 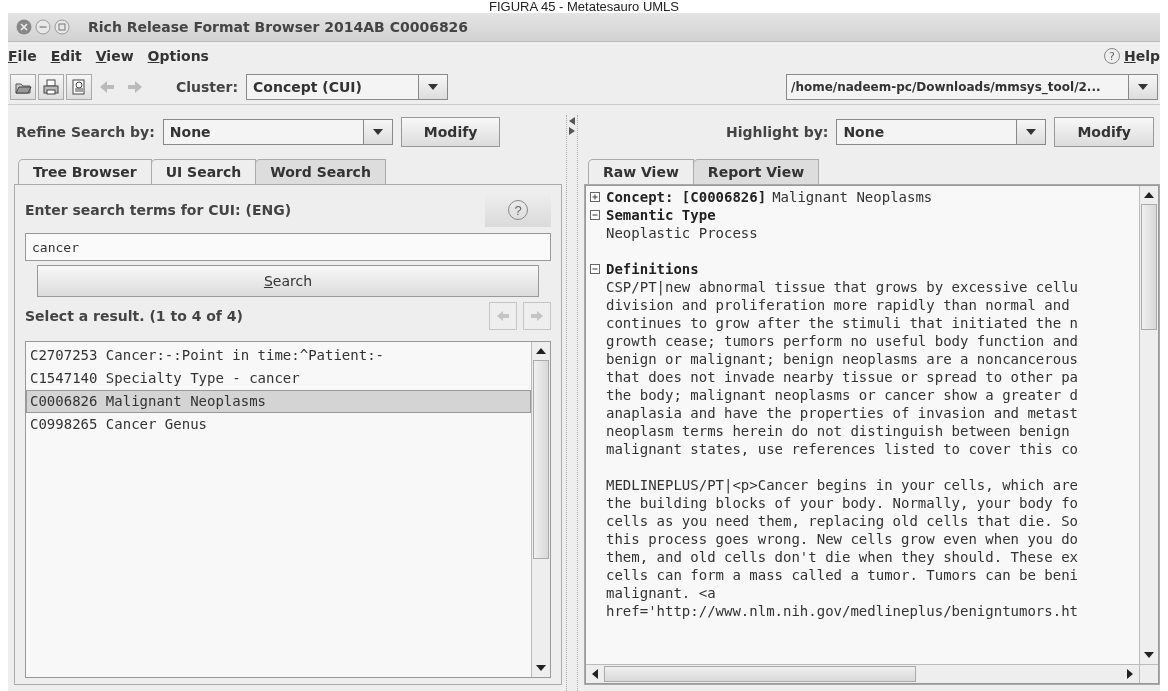 What do you see at coordinates (22, 56) in the screenshot?
I see `menu-item: File` at bounding box center [22, 56].